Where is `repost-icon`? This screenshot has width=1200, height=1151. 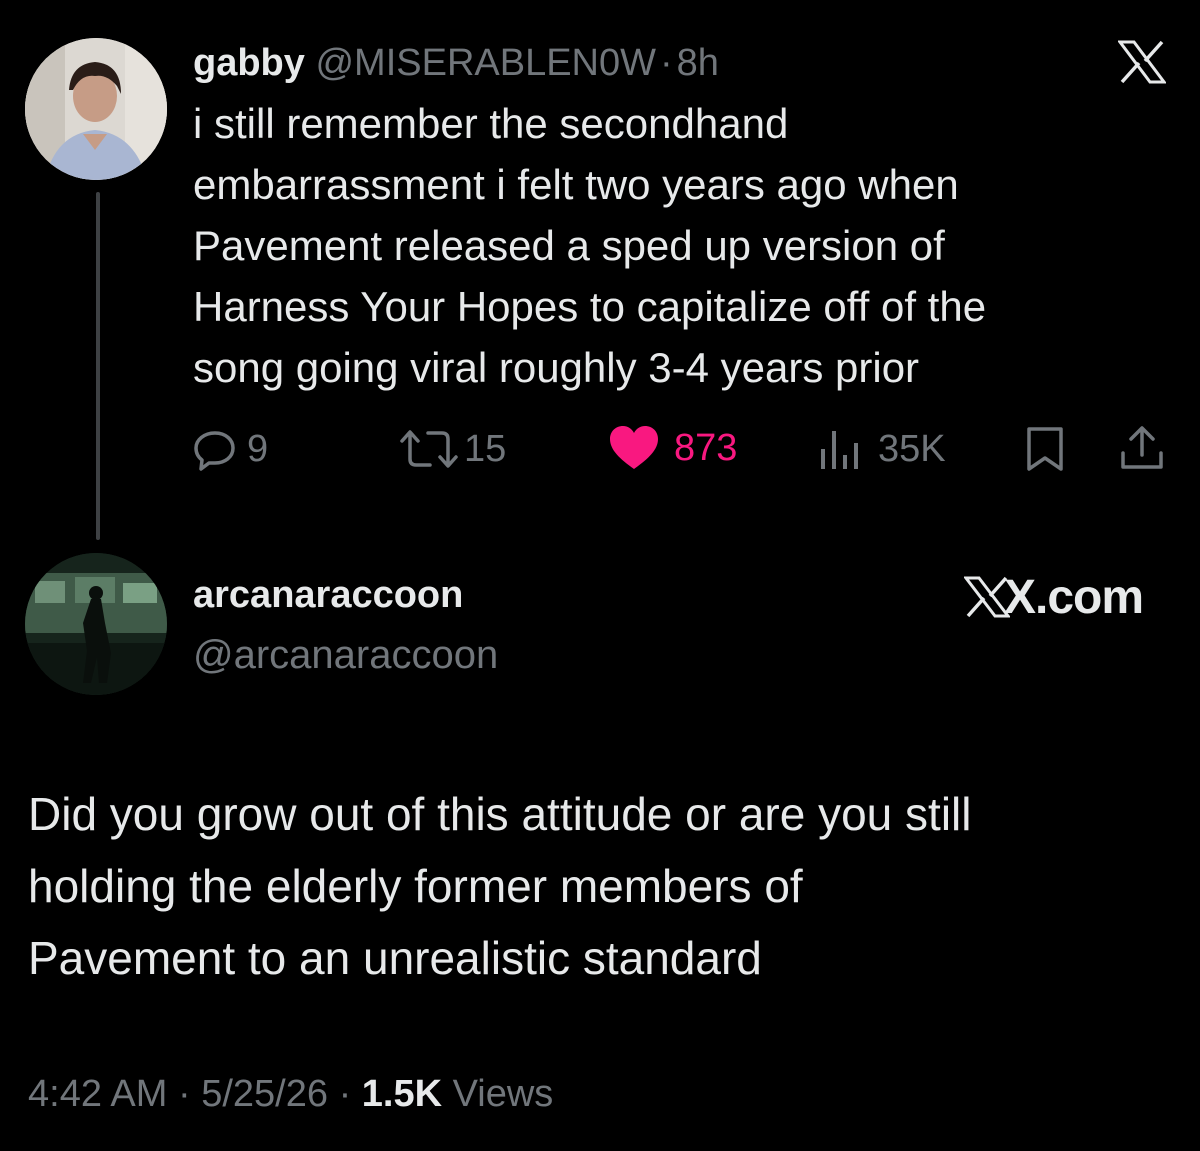 repost-icon is located at coordinates (429, 449).